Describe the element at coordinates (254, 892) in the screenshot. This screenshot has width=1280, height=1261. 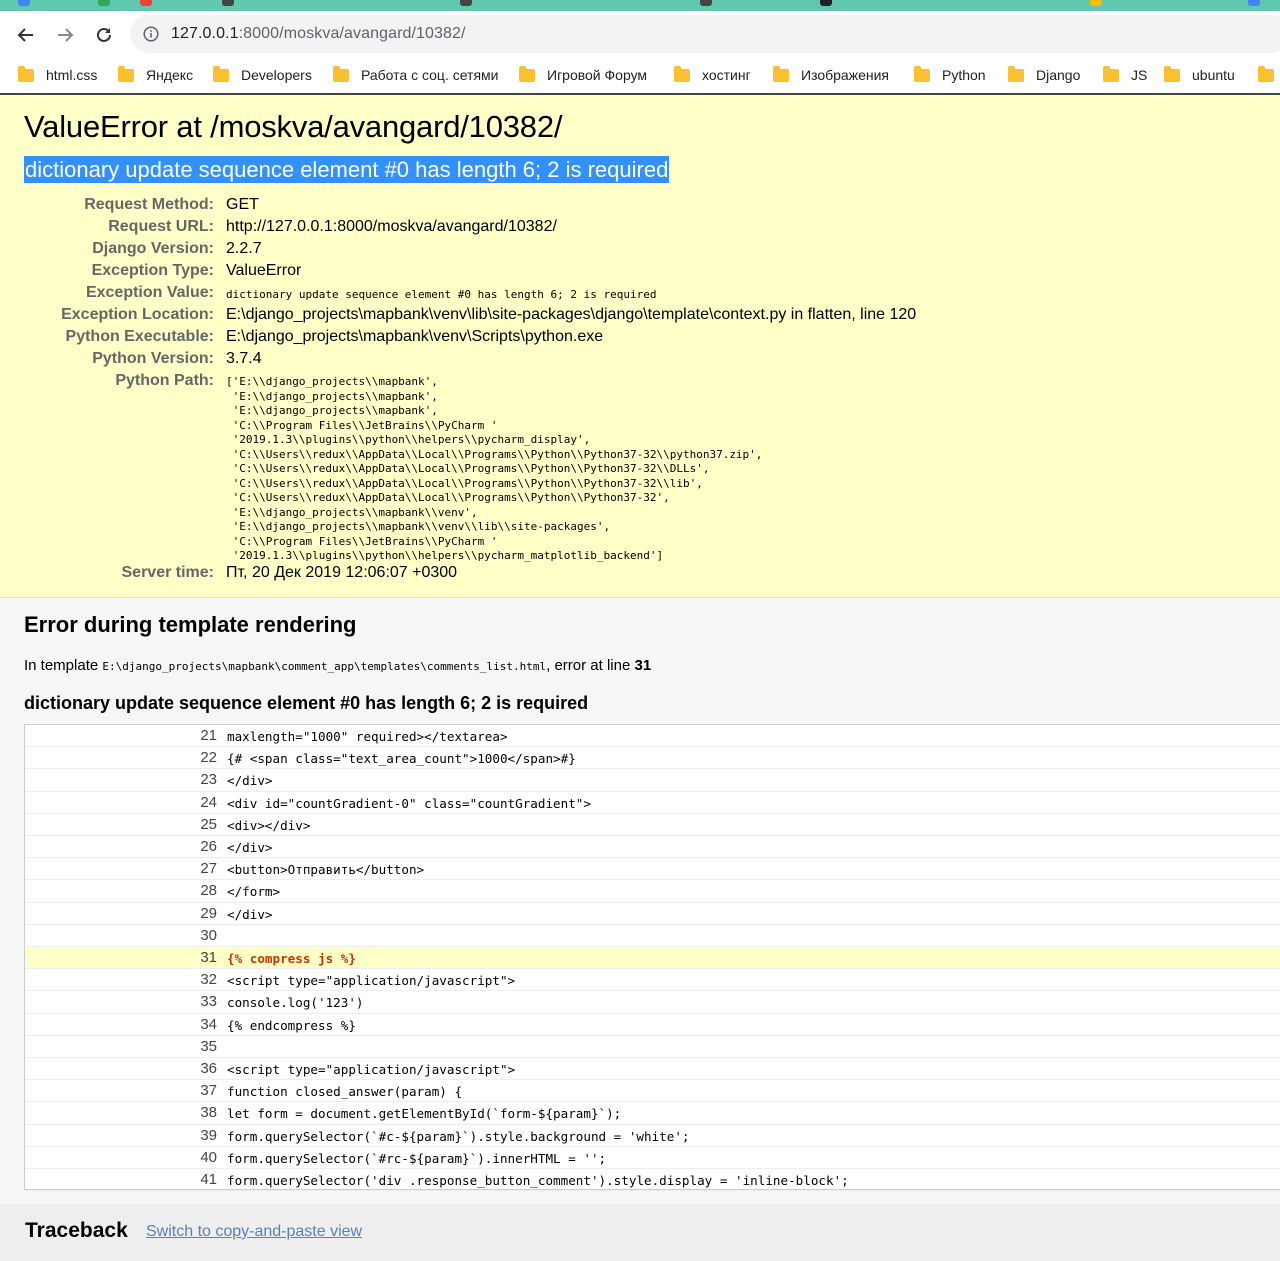
I see `line-code: </form>` at that location.